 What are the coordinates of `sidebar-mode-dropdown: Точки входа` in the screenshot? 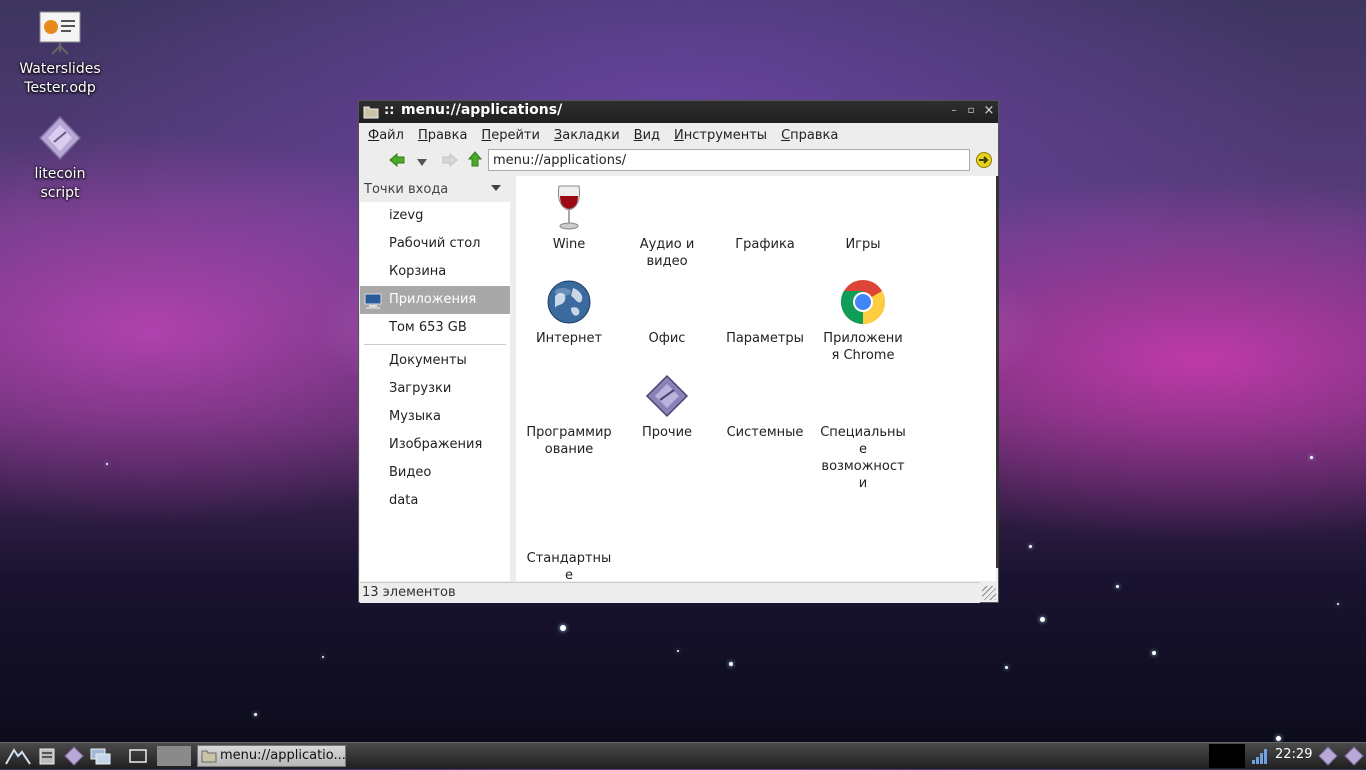 It's located at (435, 189).